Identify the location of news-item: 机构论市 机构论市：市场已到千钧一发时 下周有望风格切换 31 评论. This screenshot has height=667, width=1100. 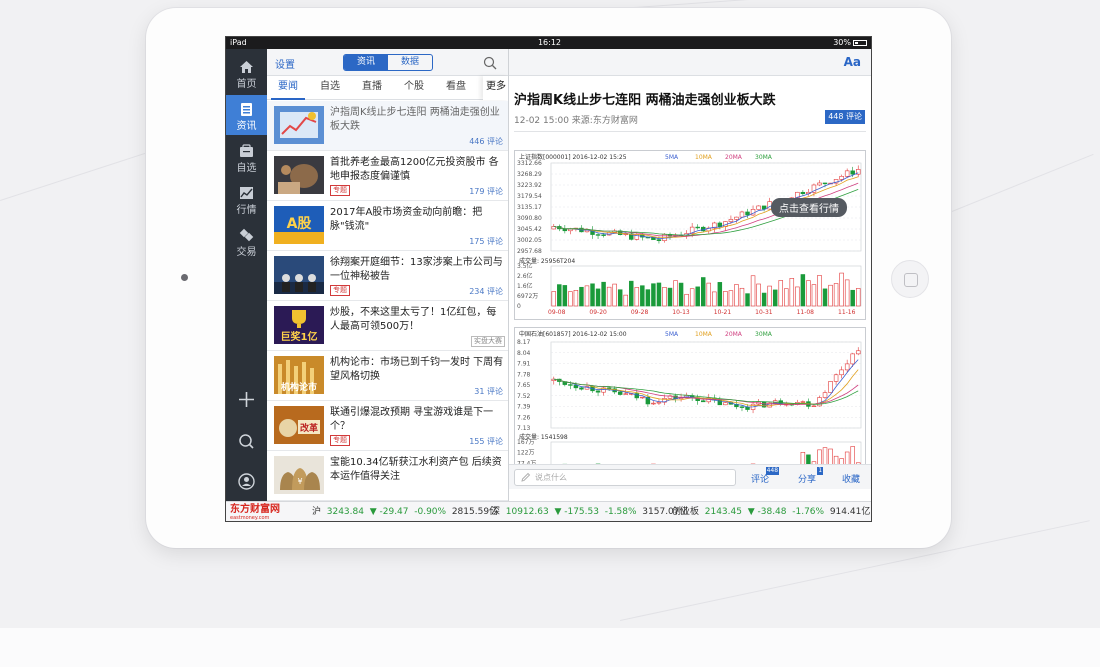
(387, 376).